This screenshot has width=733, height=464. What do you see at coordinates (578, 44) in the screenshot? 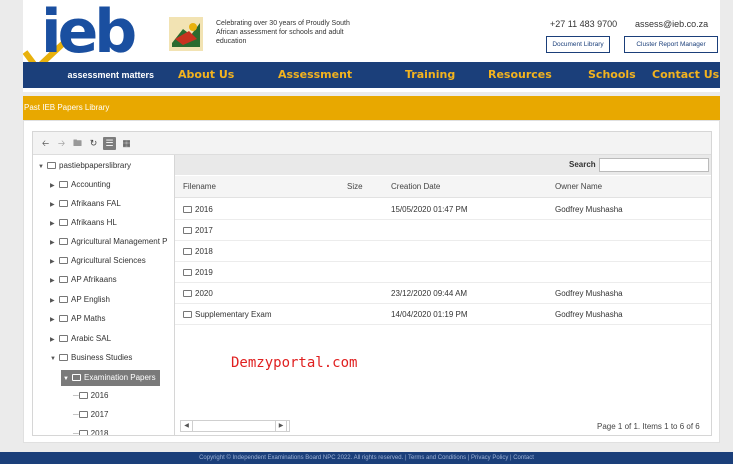
I see `document-library-button: Document Library` at bounding box center [578, 44].